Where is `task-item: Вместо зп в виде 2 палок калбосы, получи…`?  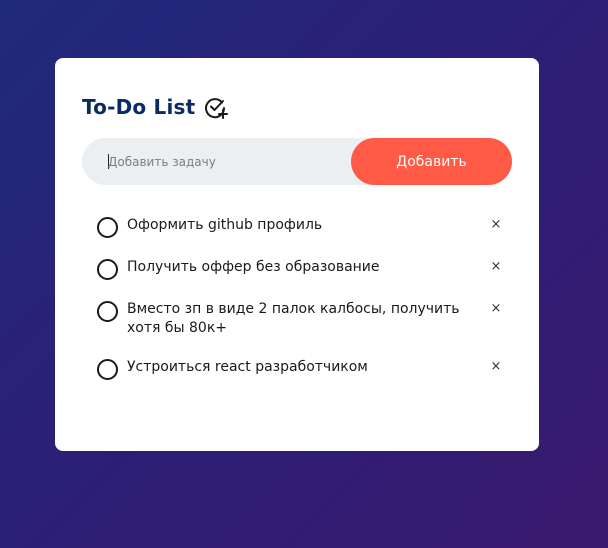
task-item: Вместо зп в виде 2 палок калбосы, получи… is located at coordinates (300, 319).